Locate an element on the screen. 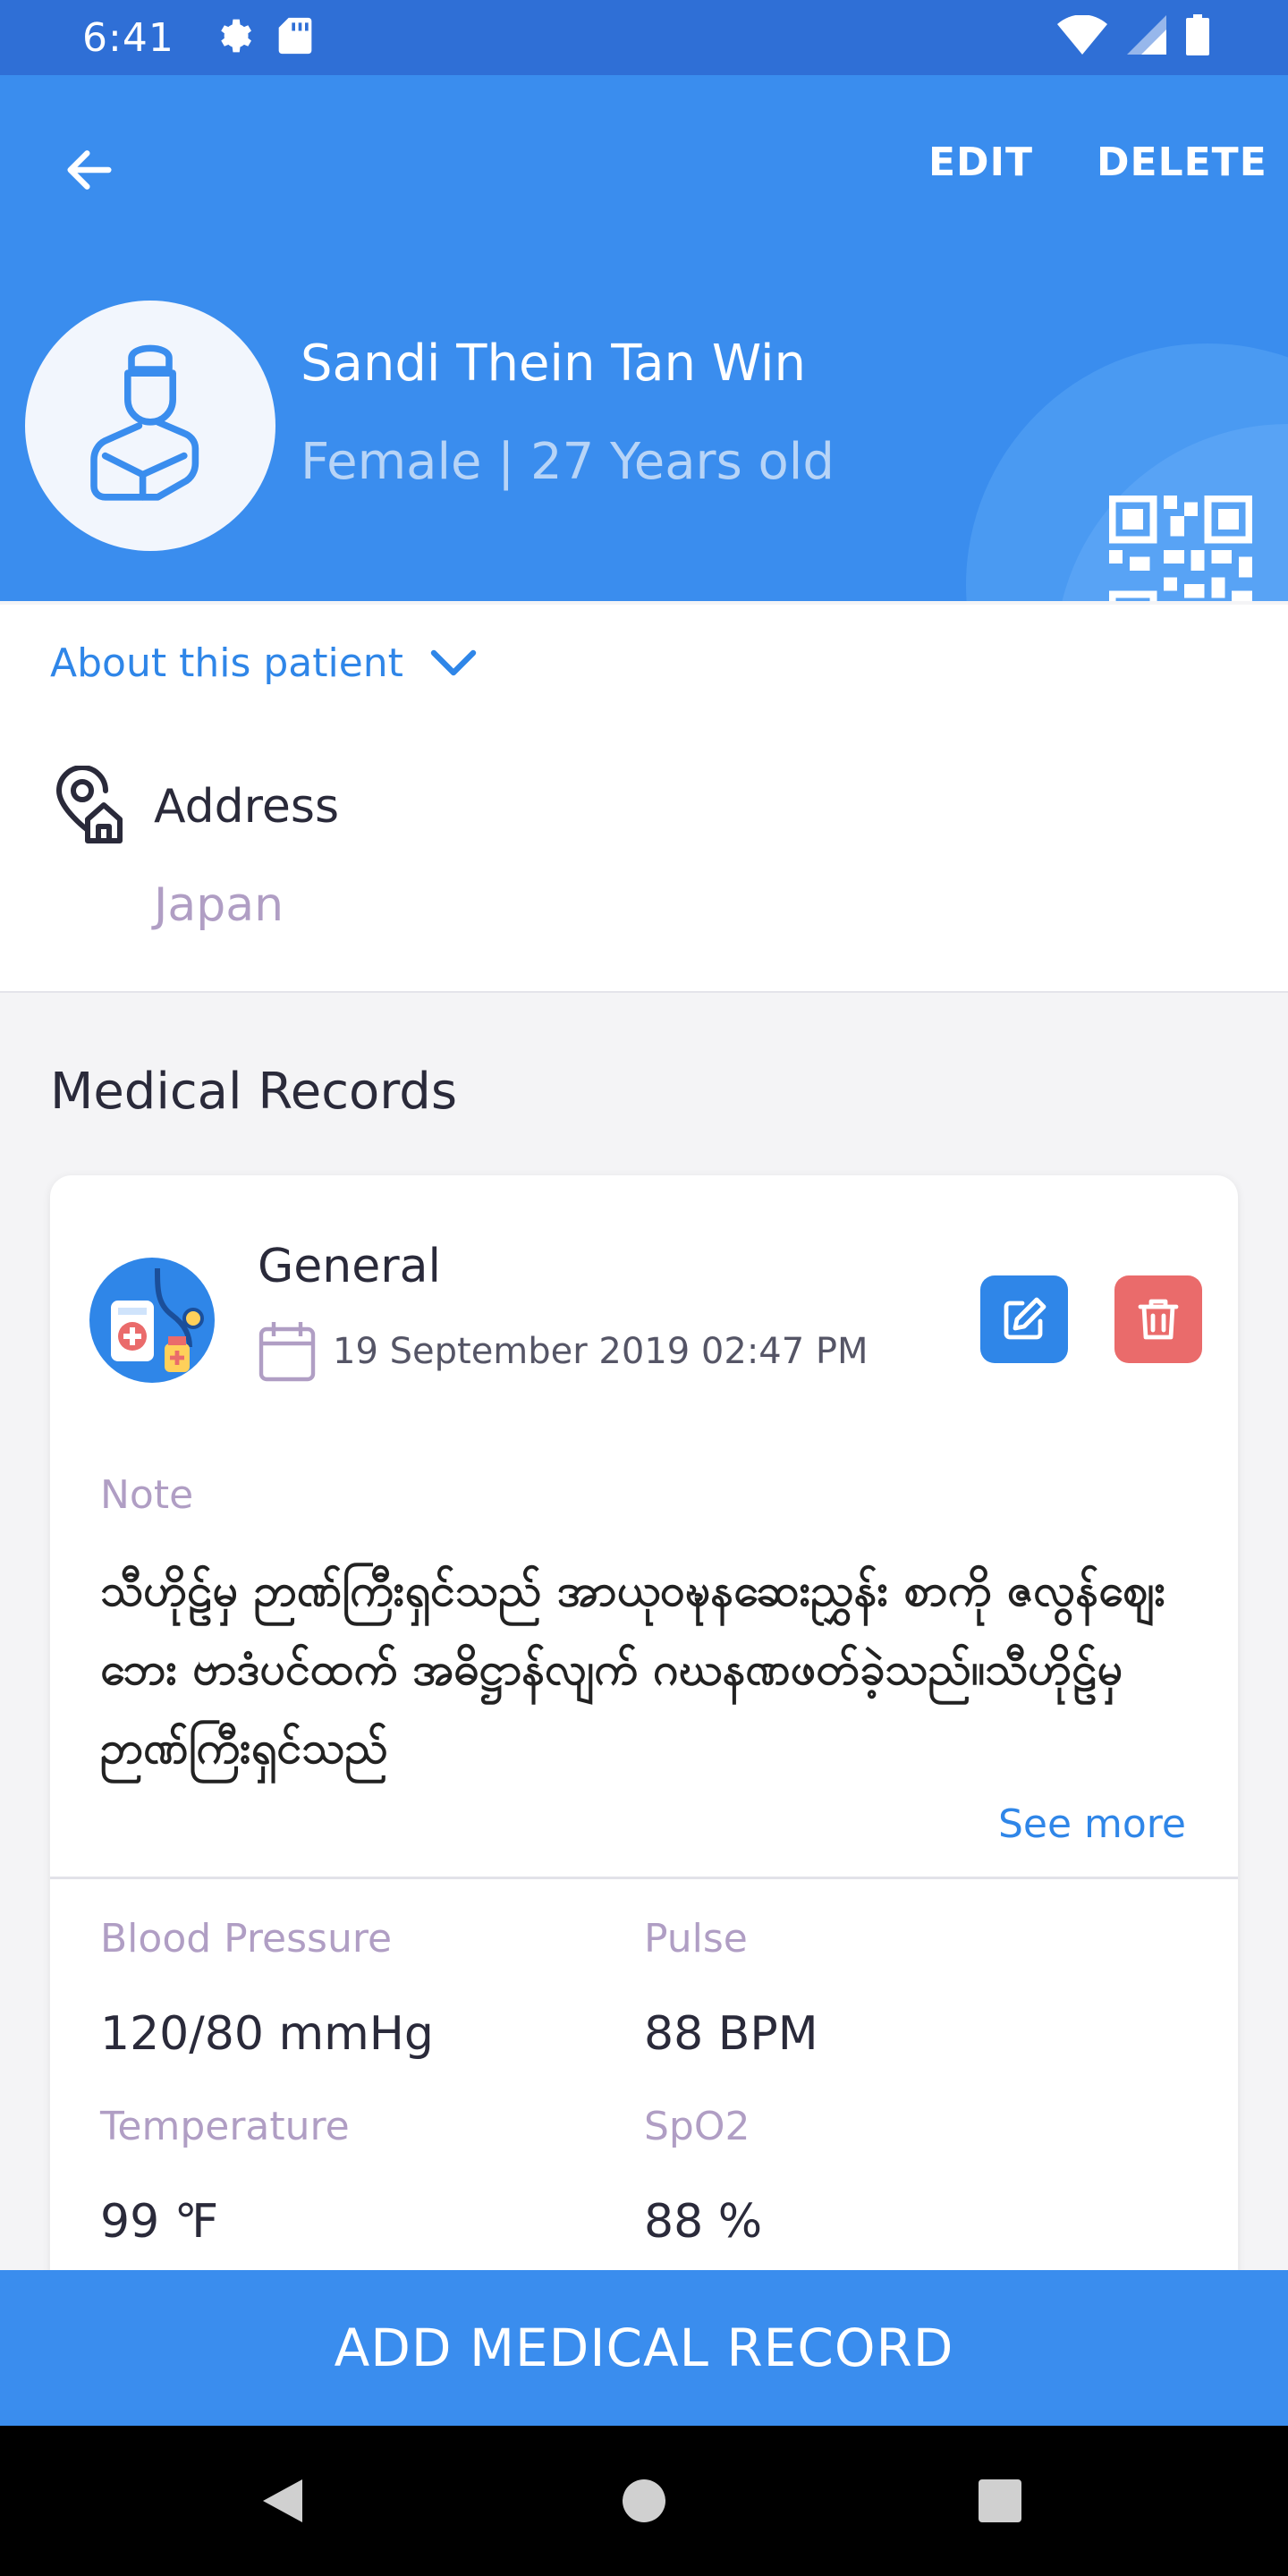  system-nav-bar is located at coordinates (644, 2501).